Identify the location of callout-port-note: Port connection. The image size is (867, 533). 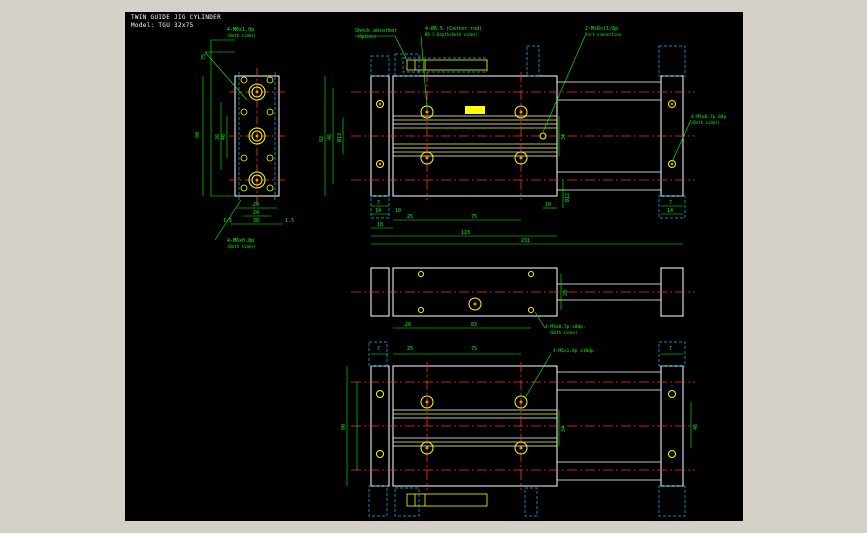
(603, 34).